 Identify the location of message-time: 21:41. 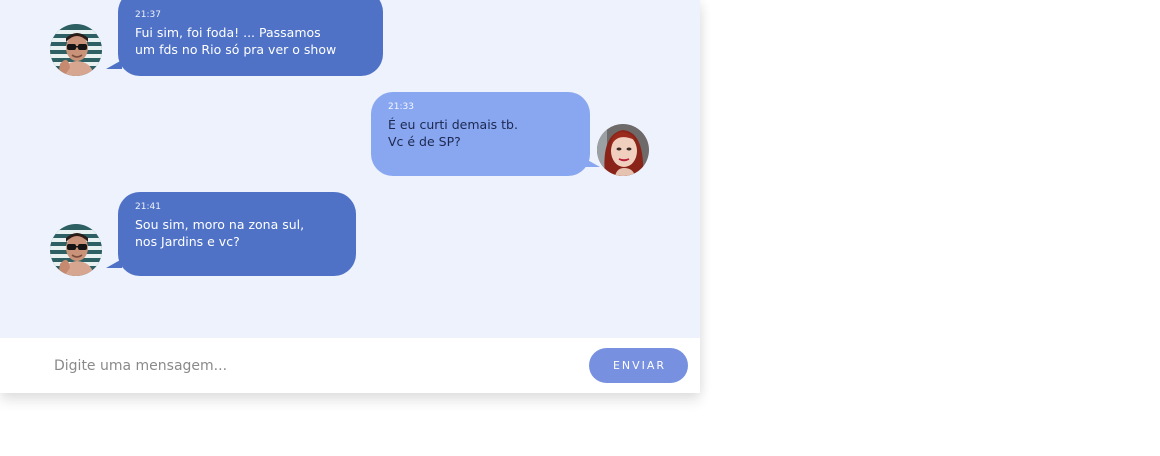
(148, 207).